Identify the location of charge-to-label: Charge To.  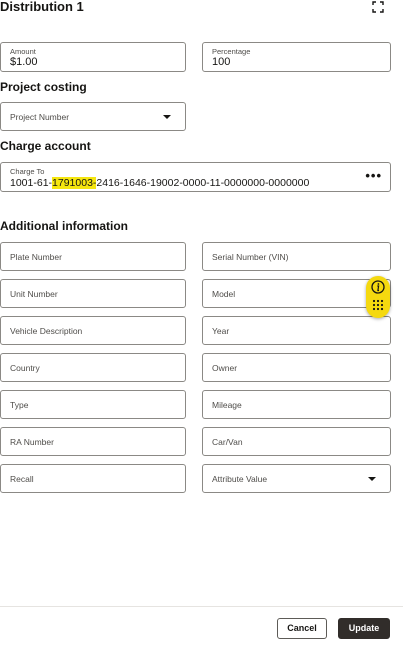
(27, 171).